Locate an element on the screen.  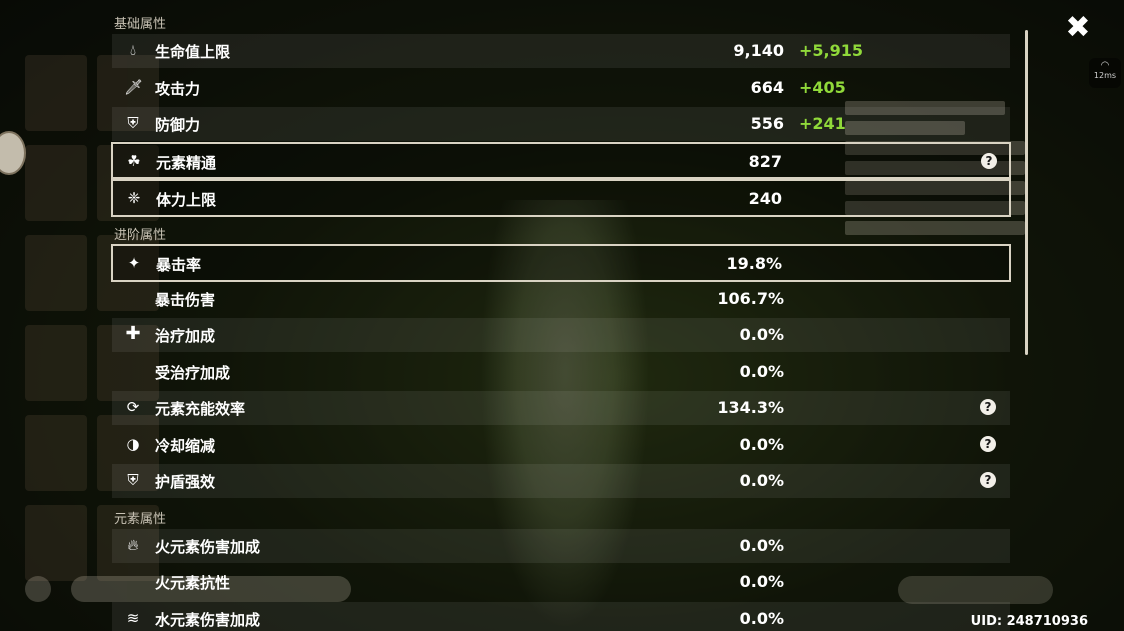
stat-value: 134.3% is located at coordinates (750, 407).